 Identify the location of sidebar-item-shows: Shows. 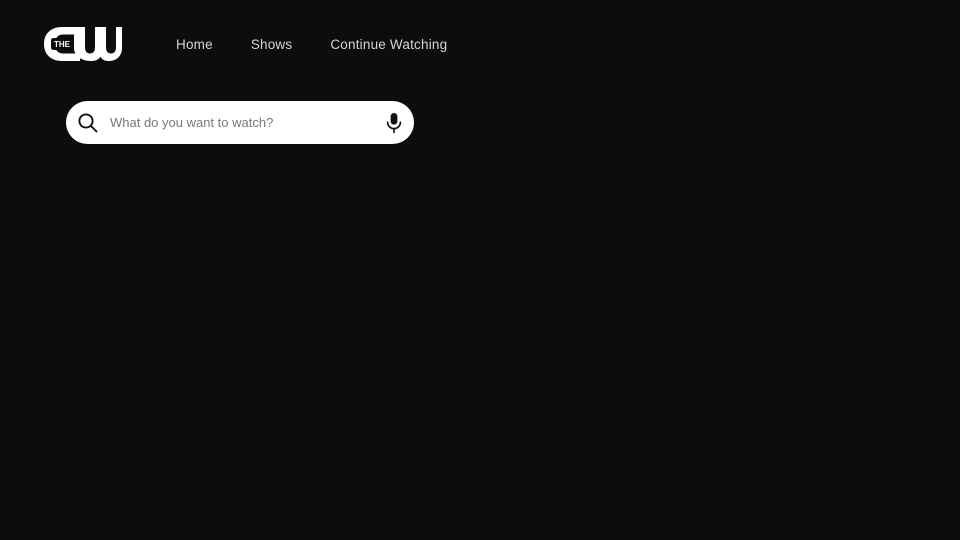
(272, 45).